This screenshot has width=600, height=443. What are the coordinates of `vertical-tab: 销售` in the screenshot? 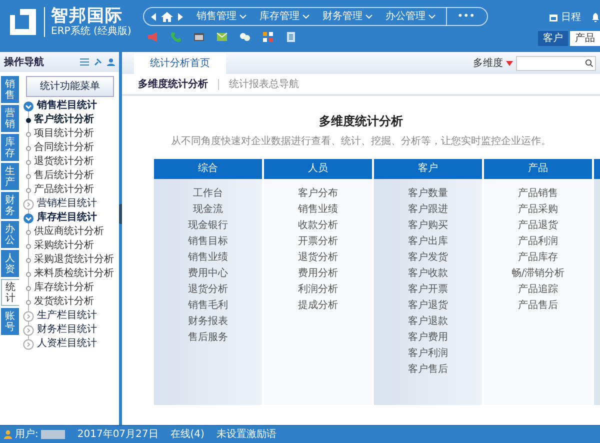 It's located at (10, 89).